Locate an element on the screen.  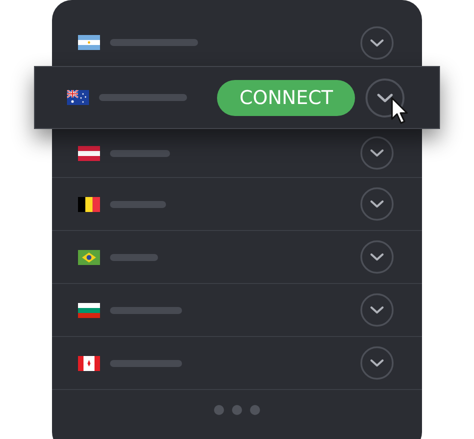
connect-button: CONNECT is located at coordinates (286, 98).